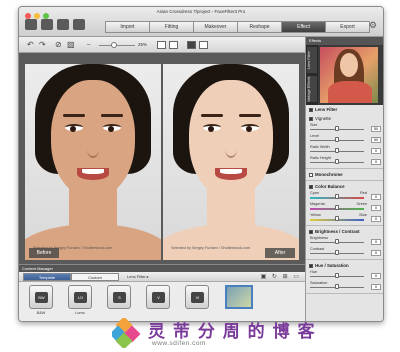 This screenshot has width=400, height=352. Describe the element at coordinates (312, 60) in the screenshot. I see `side-tab-lens-filter: Lens Filter` at that location.